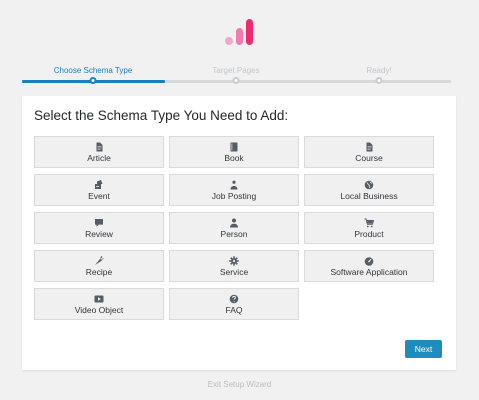 Image resolution: width=479 pixels, height=400 pixels. Describe the element at coordinates (234, 233) in the screenshot. I see `schema-option-label: Person` at that location.